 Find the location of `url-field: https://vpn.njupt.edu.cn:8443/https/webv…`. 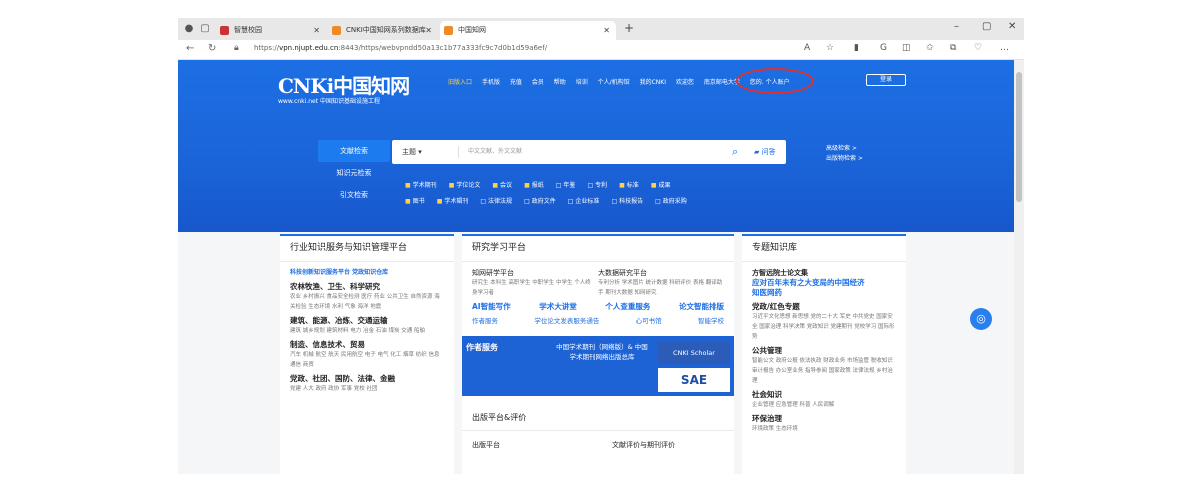

url-field: https://vpn.njupt.edu.cn:8443/https/webv… is located at coordinates (400, 48).